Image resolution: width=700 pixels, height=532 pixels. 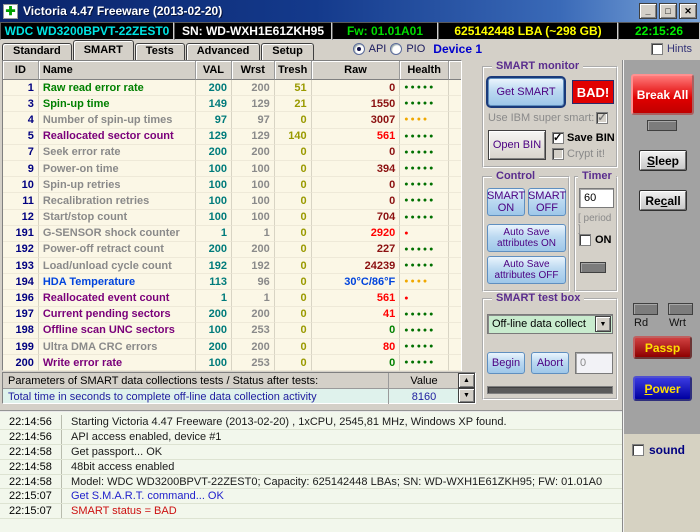 What do you see at coordinates (253, 70) in the screenshot?
I see `col-wrst: Wrst` at bounding box center [253, 70].